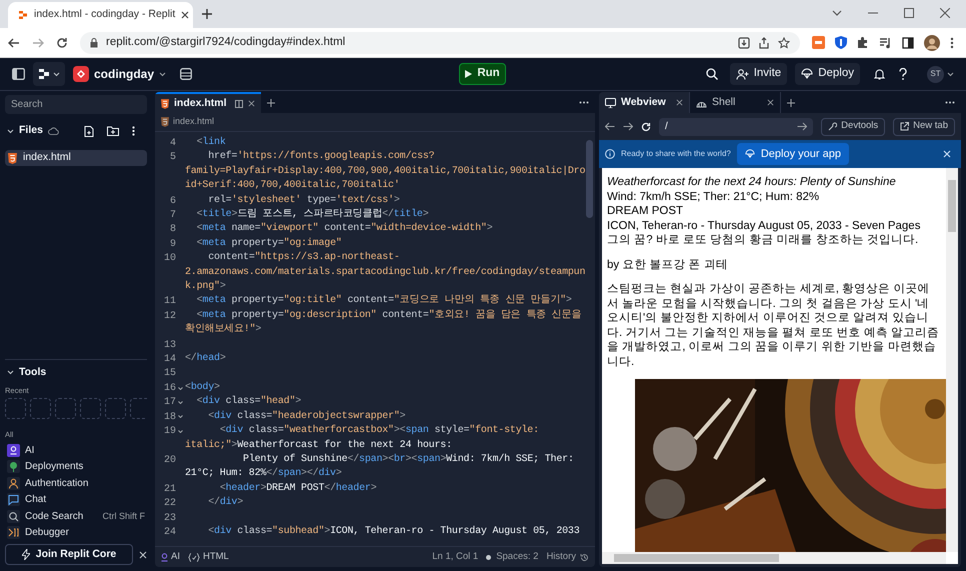  What do you see at coordinates (932, 42) in the screenshot?
I see `profile-avatar-icon` at bounding box center [932, 42].